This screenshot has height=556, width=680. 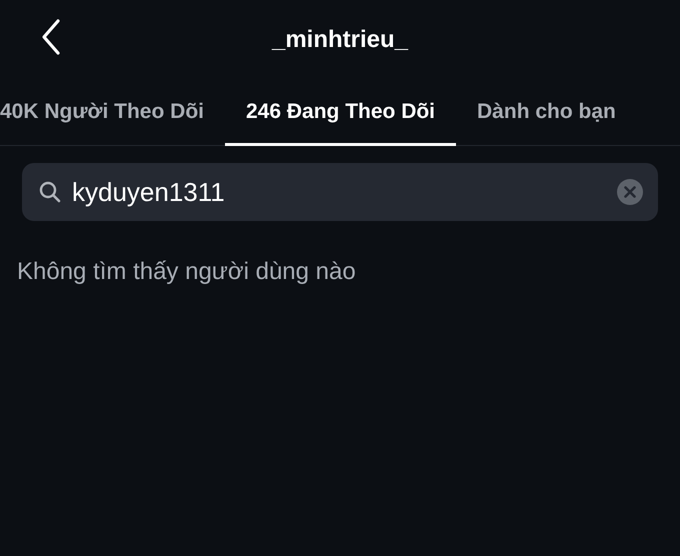 What do you see at coordinates (340, 40) in the screenshot?
I see `profile-username: _minhtrieu_` at bounding box center [340, 40].